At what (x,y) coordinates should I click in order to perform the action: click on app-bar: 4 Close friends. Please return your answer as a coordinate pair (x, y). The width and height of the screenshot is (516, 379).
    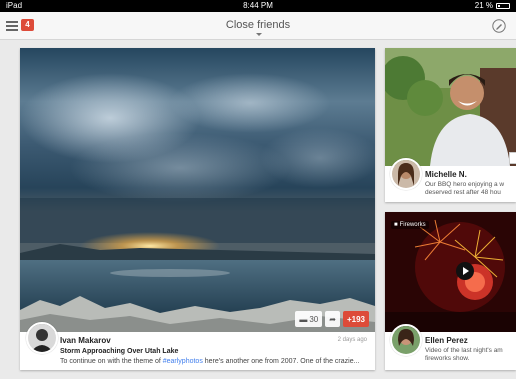
    Looking at the image, I should click on (258, 26).